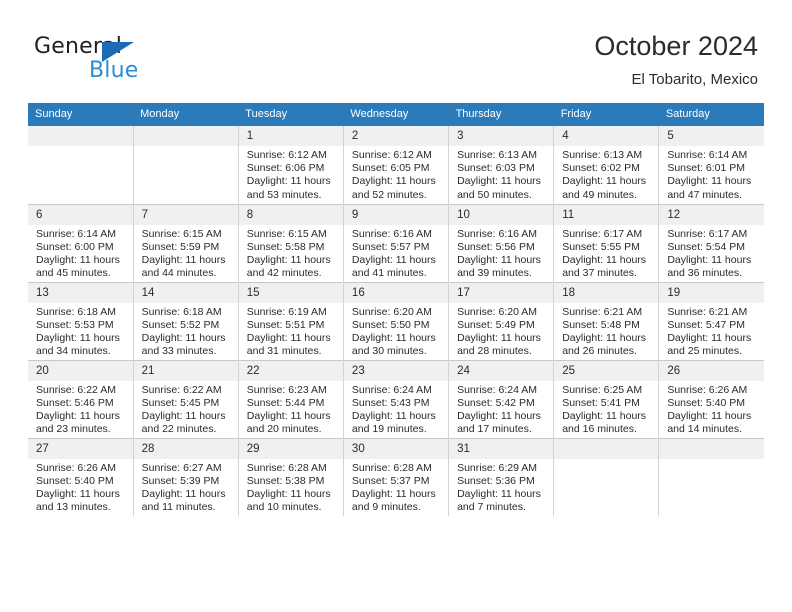 The image size is (792, 612). What do you see at coordinates (501, 114) in the screenshot?
I see `weekday-header-thursday: Thursday` at bounding box center [501, 114].